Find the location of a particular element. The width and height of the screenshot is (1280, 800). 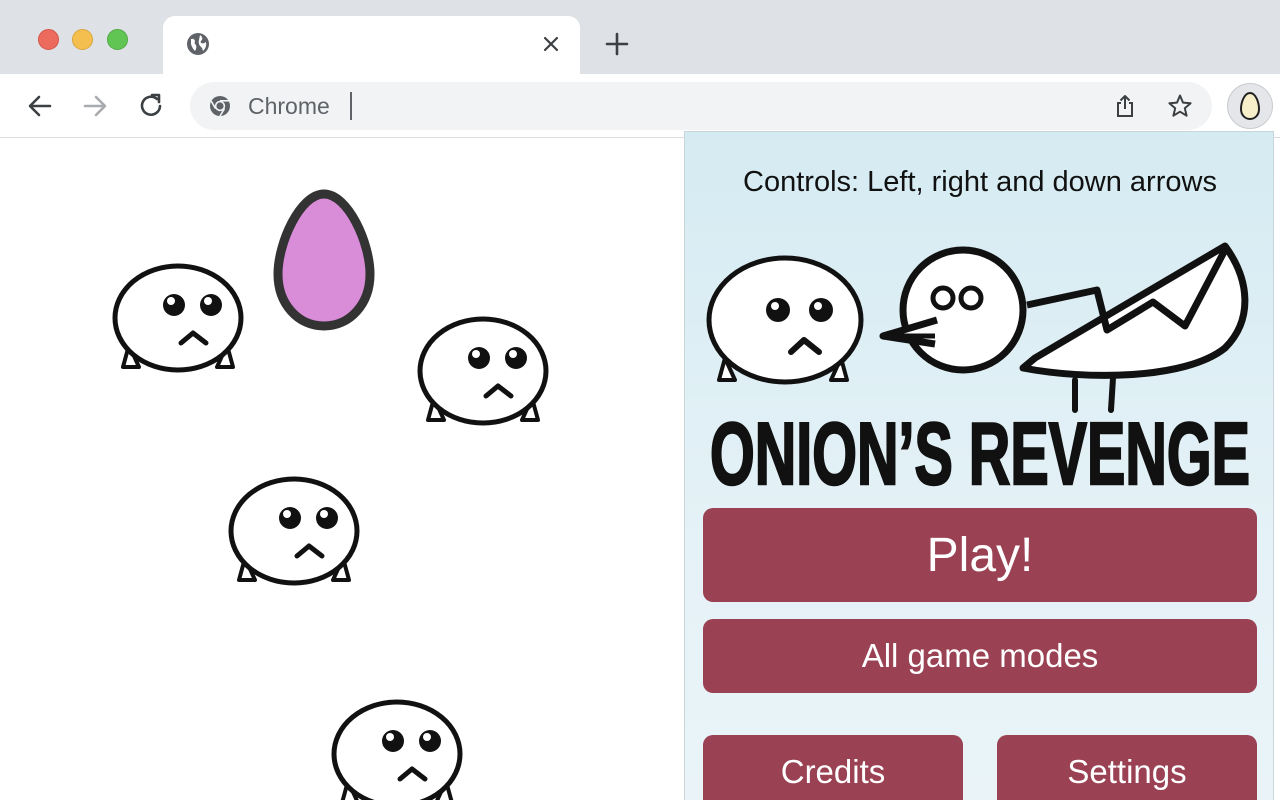

reload-icon is located at coordinates (151, 106).